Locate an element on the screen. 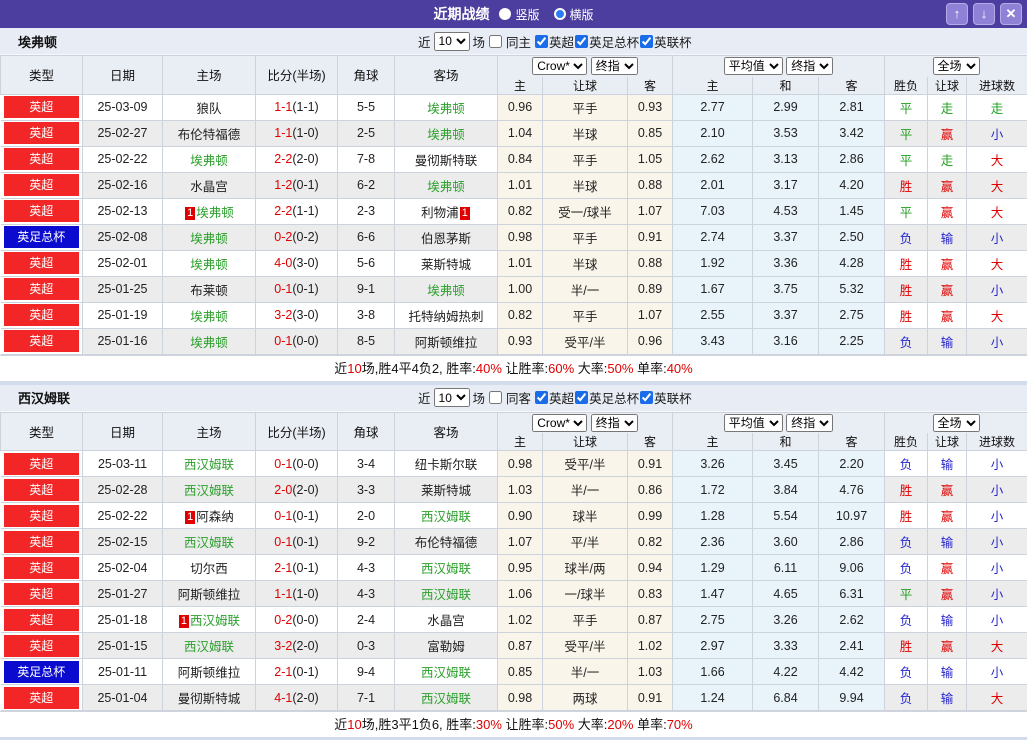 This screenshot has height=740, width=1027. league-filter-group: 英超英足总杯英联杯 is located at coordinates (613, 397).